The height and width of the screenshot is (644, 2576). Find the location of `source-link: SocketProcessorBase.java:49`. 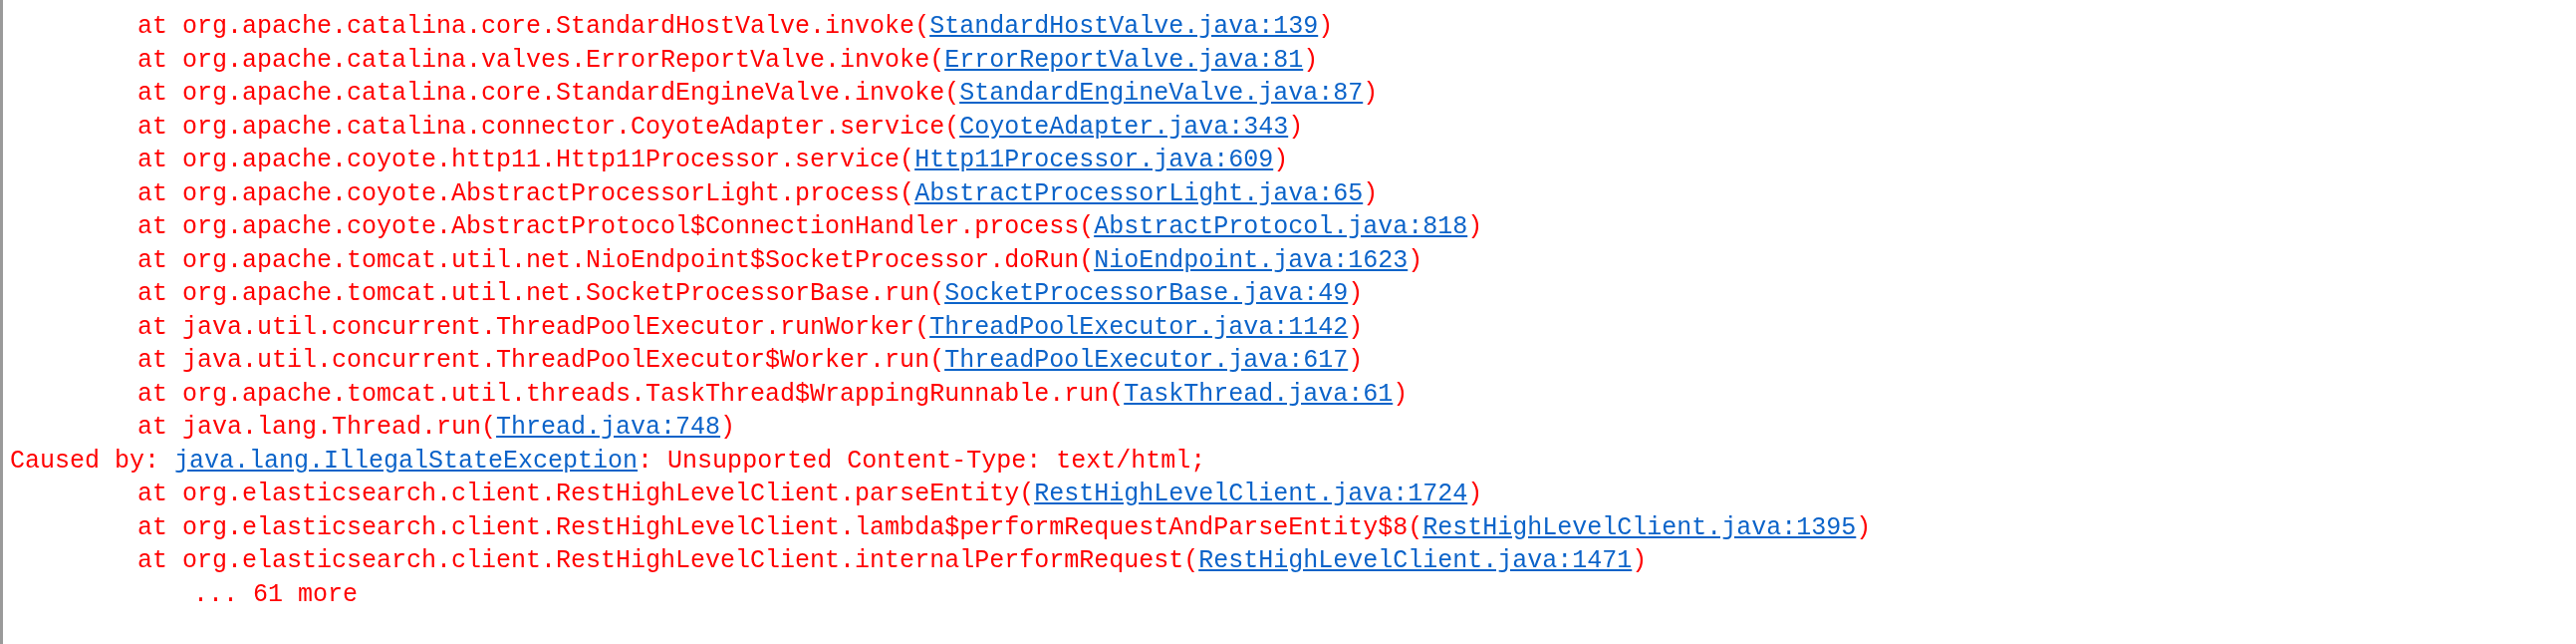

source-link: SocketProcessorBase.java:49 is located at coordinates (1146, 293).